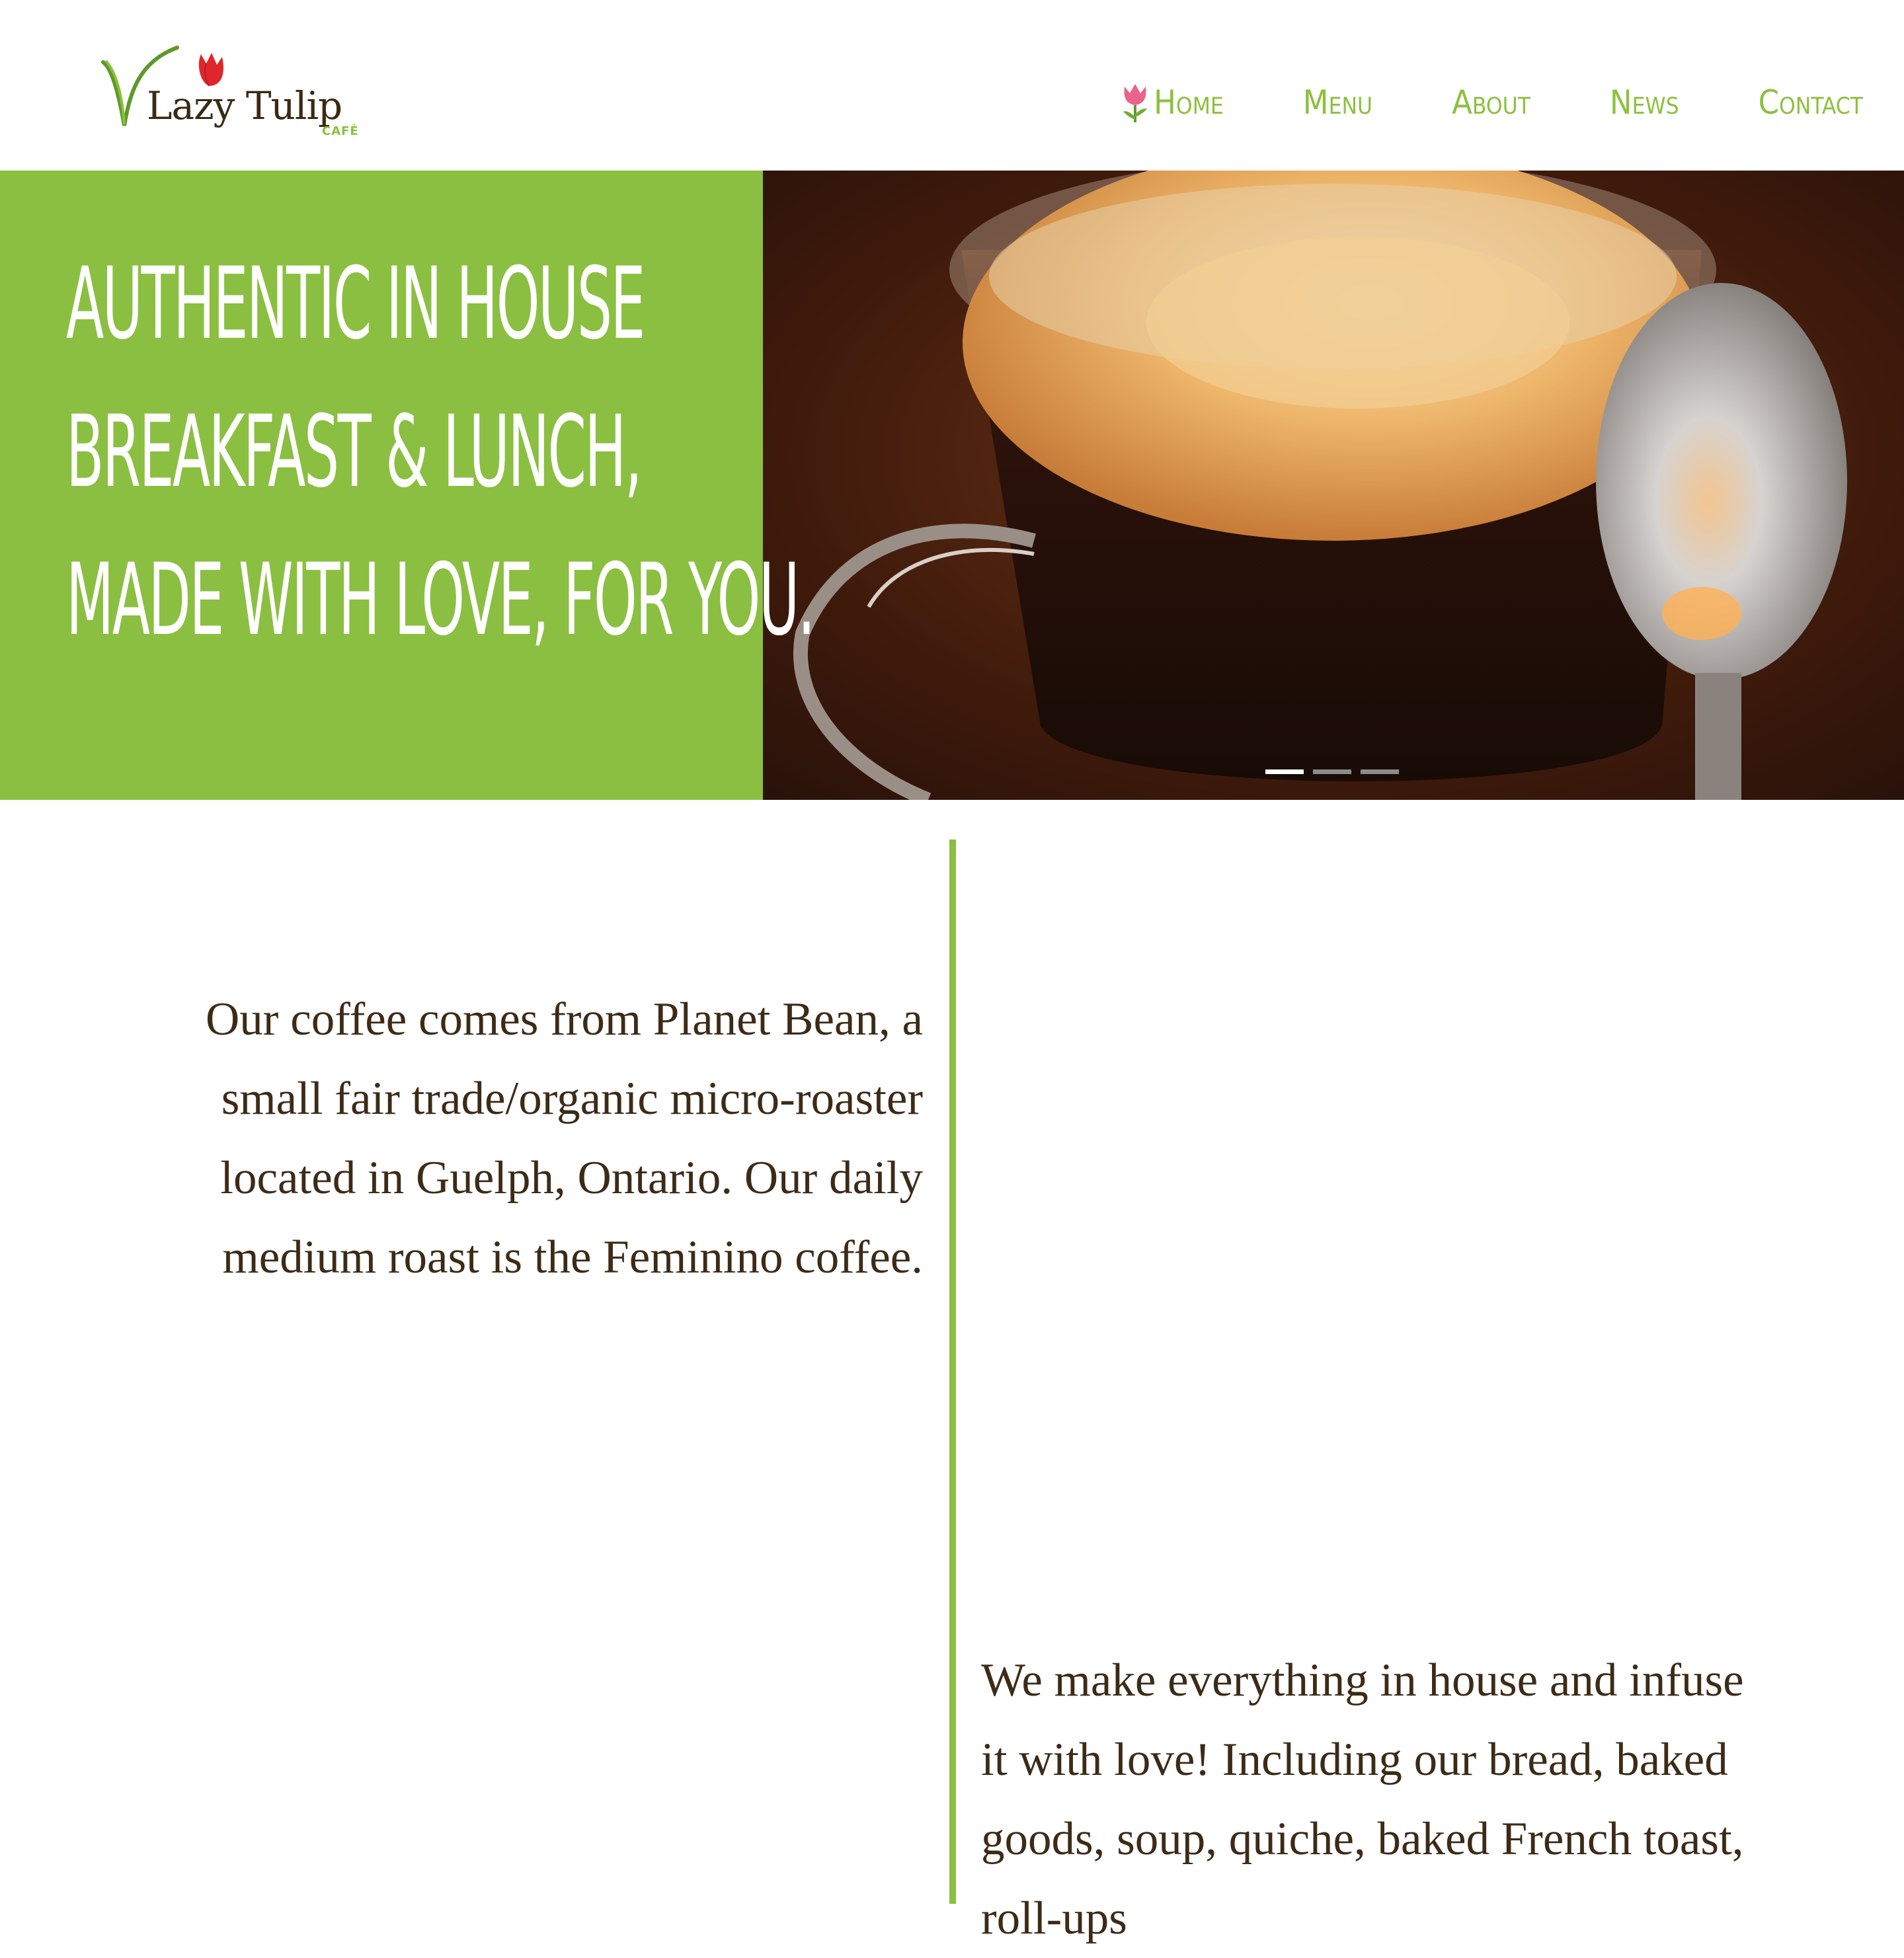 This screenshot has height=1958, width=1904. I want to click on nav-about-label: About, so click(1491, 102).